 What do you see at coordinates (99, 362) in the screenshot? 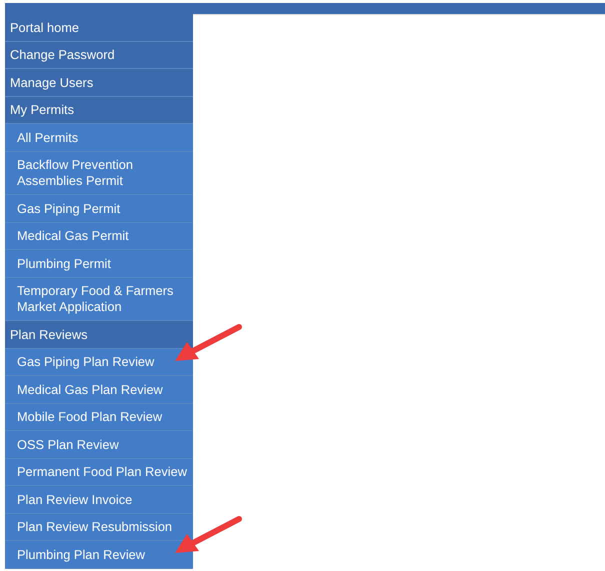
I see `sidebar-subitem: Gas Piping Plan Review` at bounding box center [99, 362].